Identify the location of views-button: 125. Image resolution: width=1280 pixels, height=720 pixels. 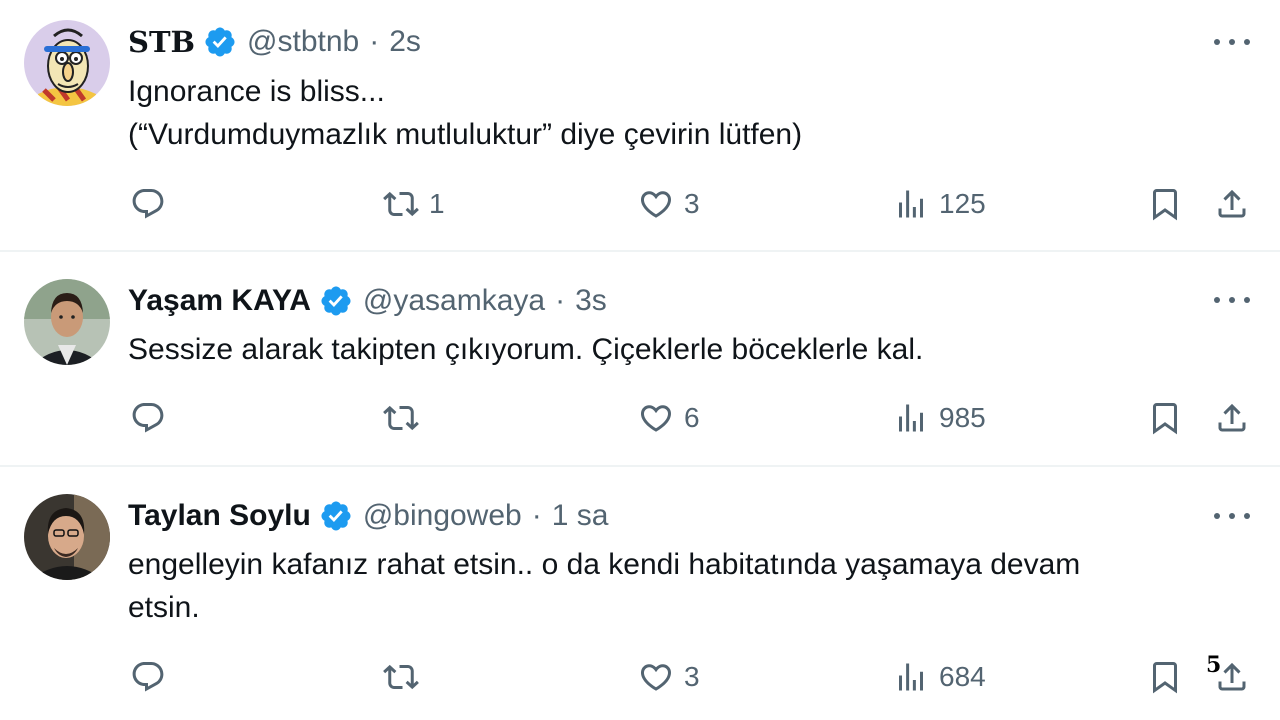
(939, 204).